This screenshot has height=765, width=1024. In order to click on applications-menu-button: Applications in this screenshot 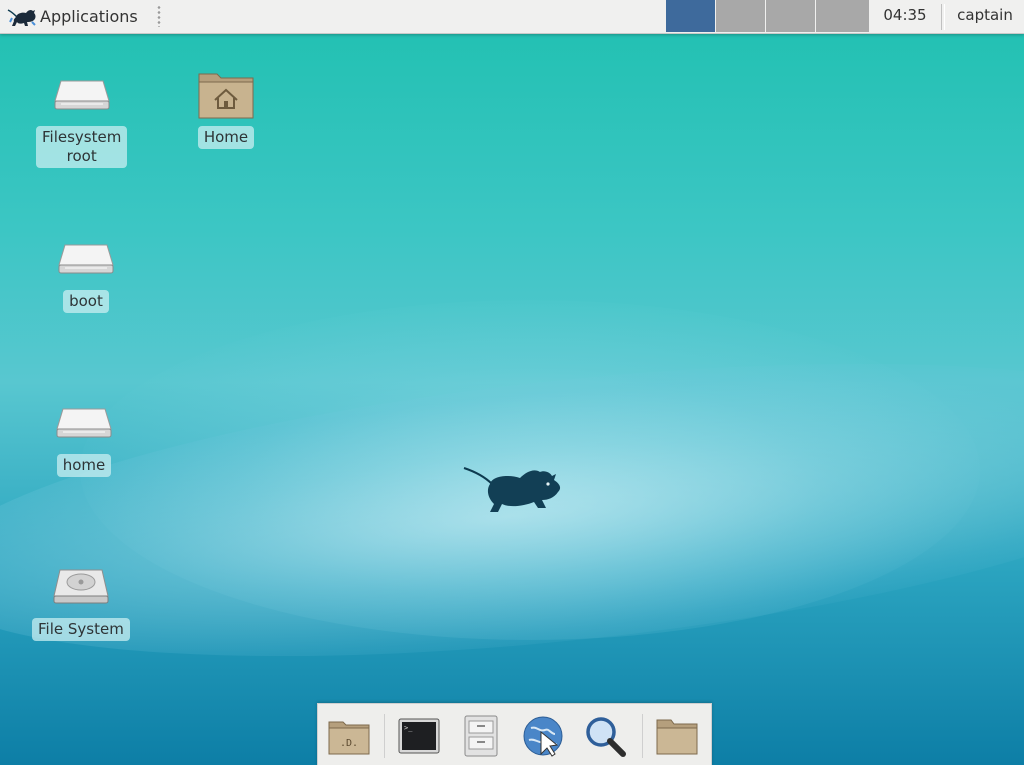, I will do `click(72, 16)`.